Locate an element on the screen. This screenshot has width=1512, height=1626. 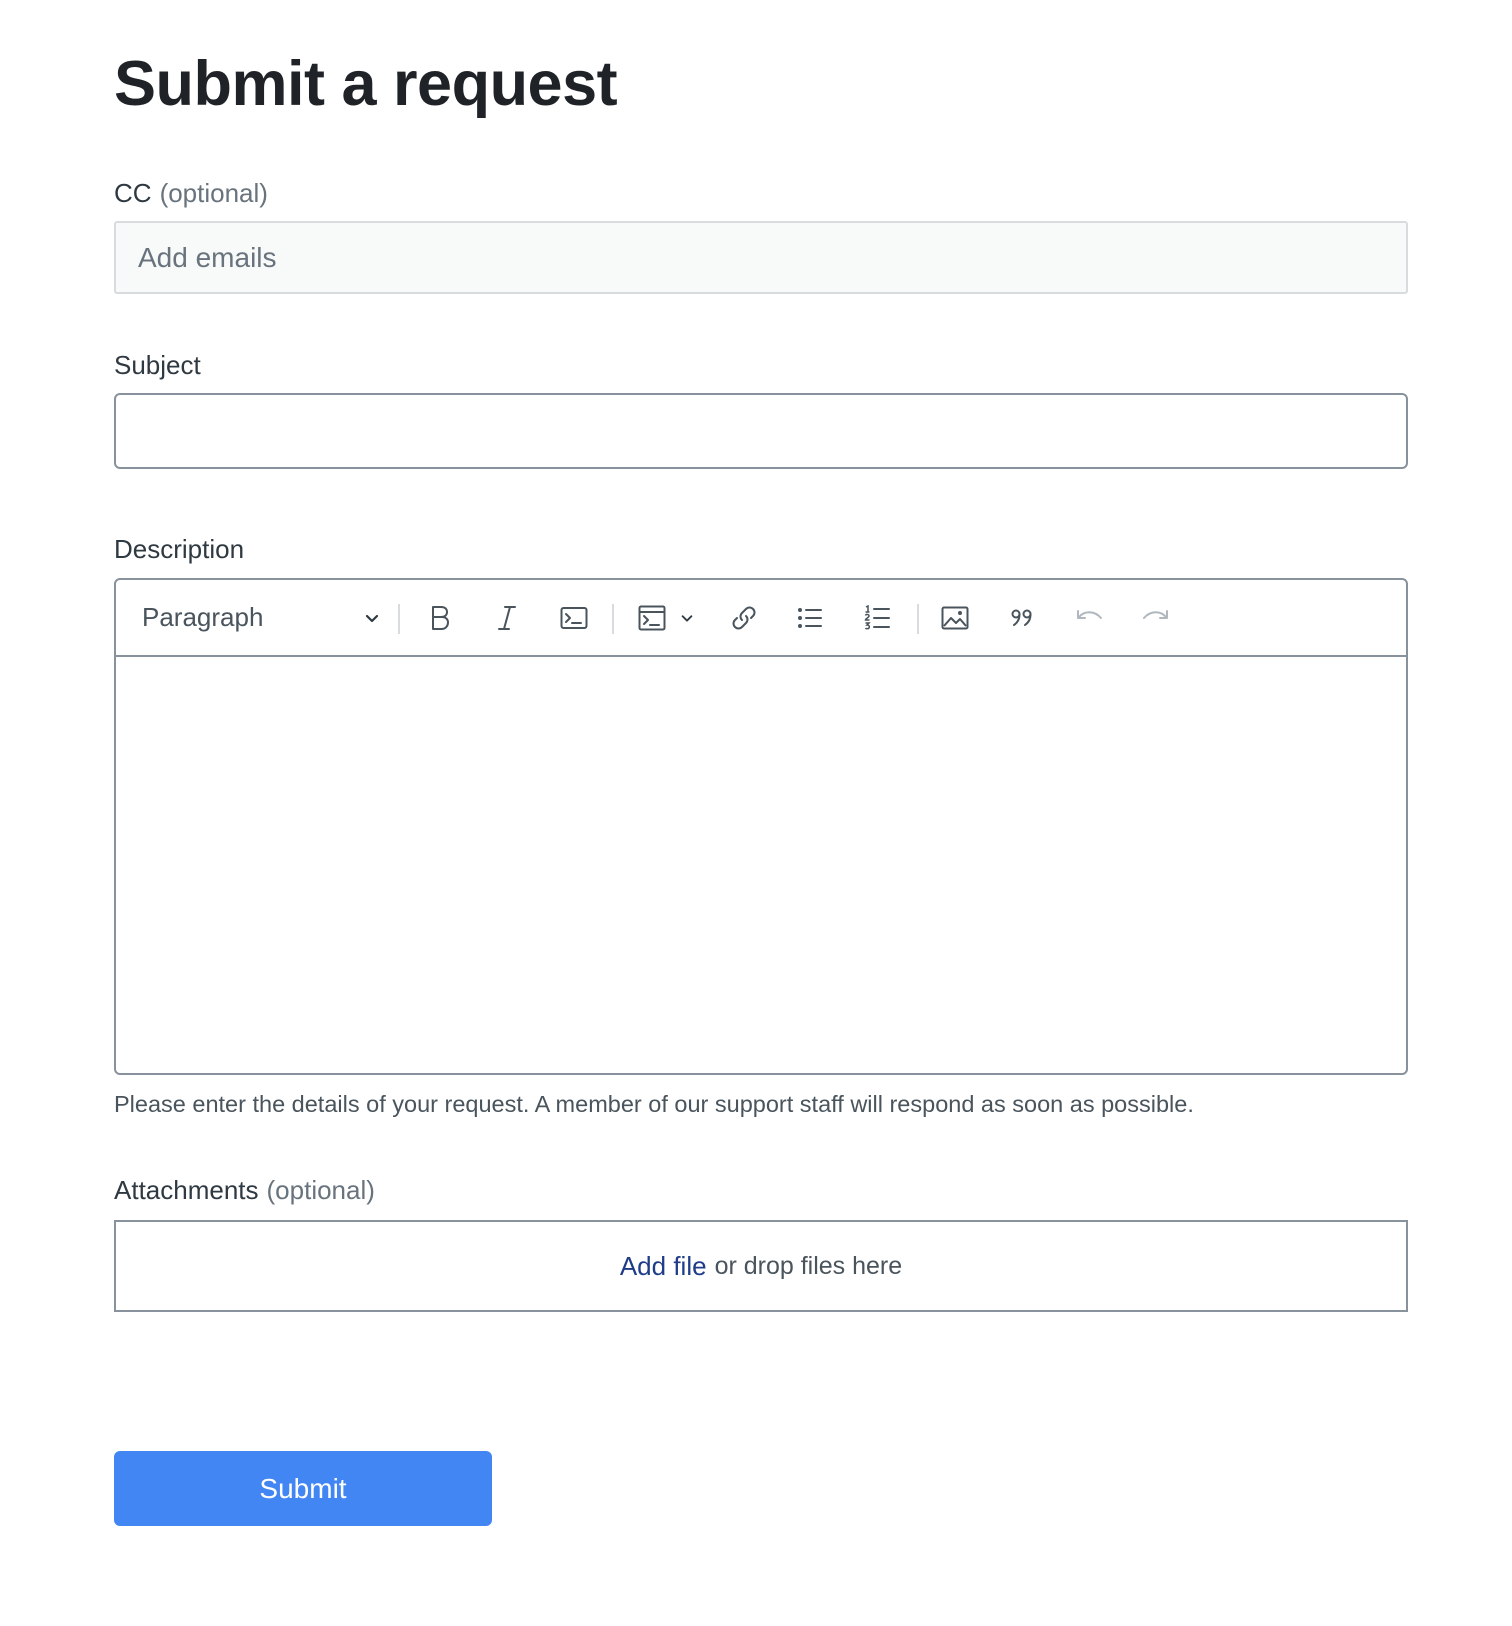
drop-files-text: or drop files here is located at coordinates (808, 1265).